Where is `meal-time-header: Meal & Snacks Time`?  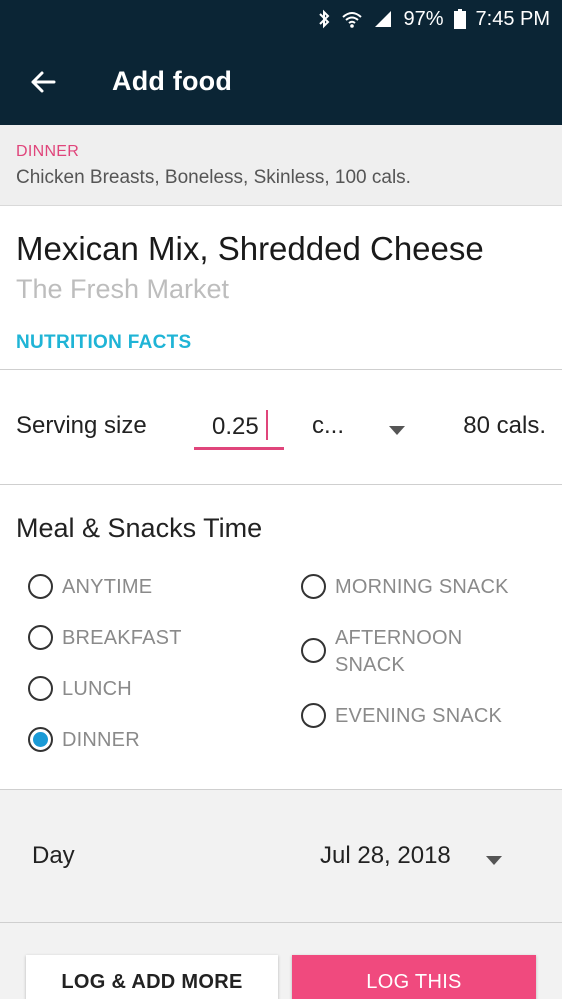 meal-time-header: Meal & Snacks Time is located at coordinates (139, 528).